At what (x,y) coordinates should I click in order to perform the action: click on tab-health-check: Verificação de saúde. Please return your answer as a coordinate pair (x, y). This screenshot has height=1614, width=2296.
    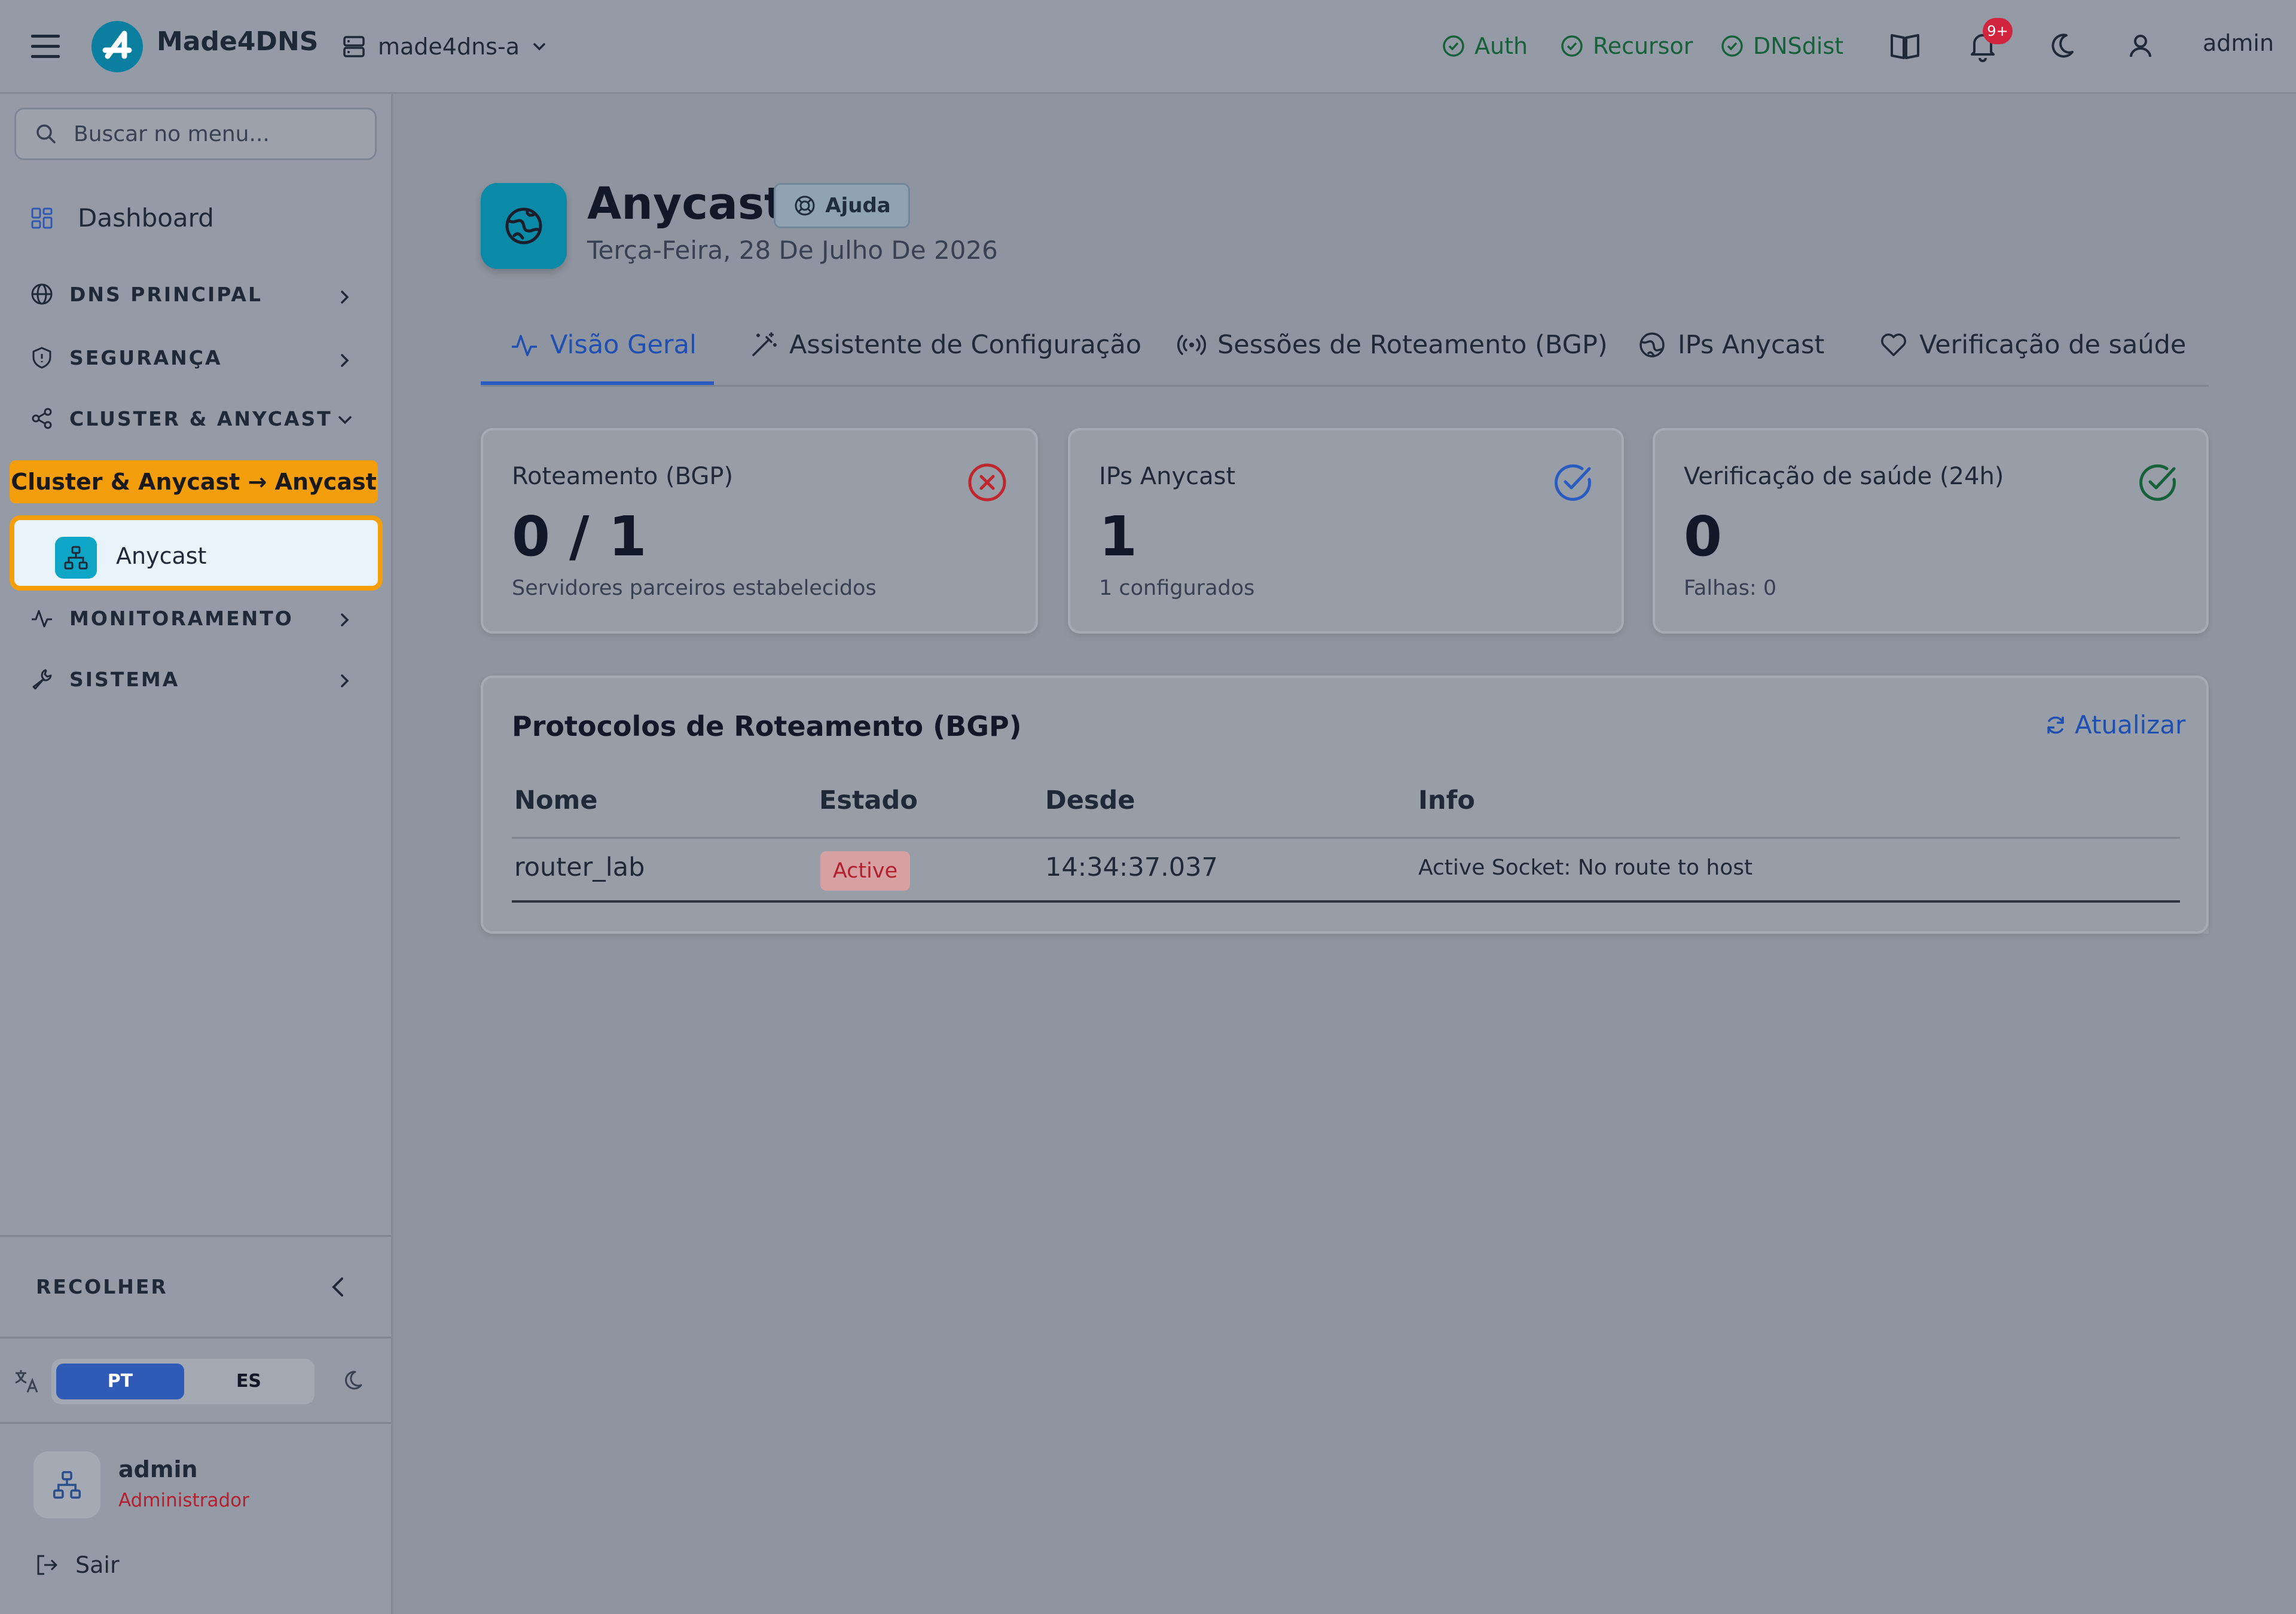
    Looking at the image, I should click on (2032, 354).